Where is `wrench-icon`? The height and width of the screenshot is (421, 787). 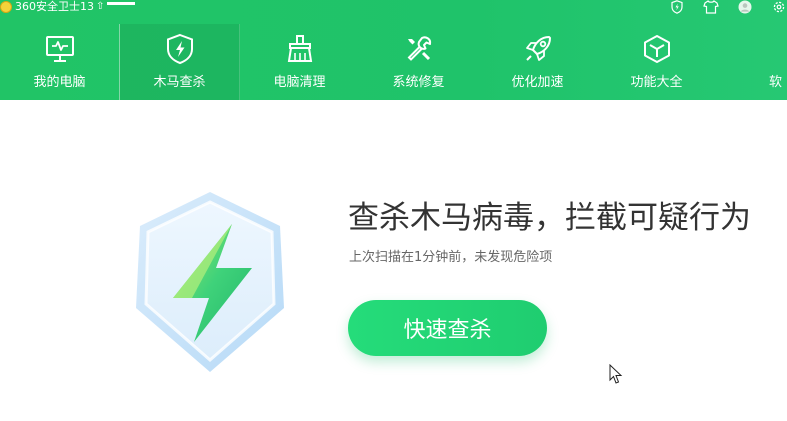 wrench-icon is located at coordinates (419, 49).